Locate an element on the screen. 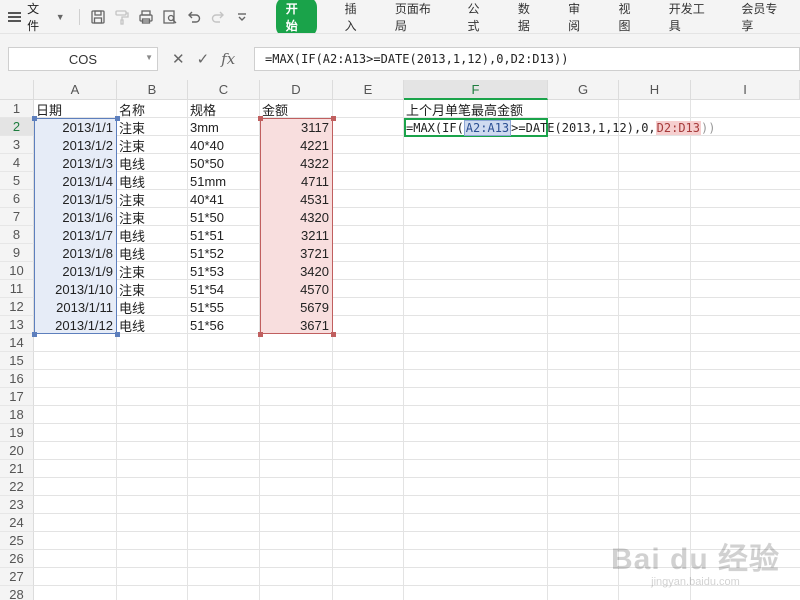 Image resolution: width=800 pixels, height=600 pixels. file-menu: 文件 ▼ is located at coordinates (36, 16).